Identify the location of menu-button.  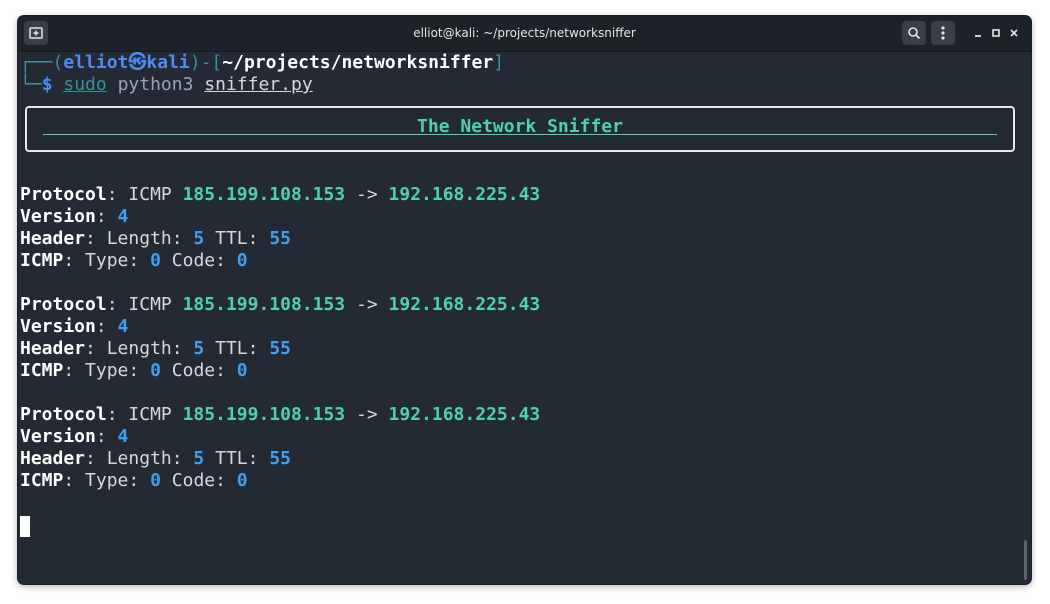
(943, 33).